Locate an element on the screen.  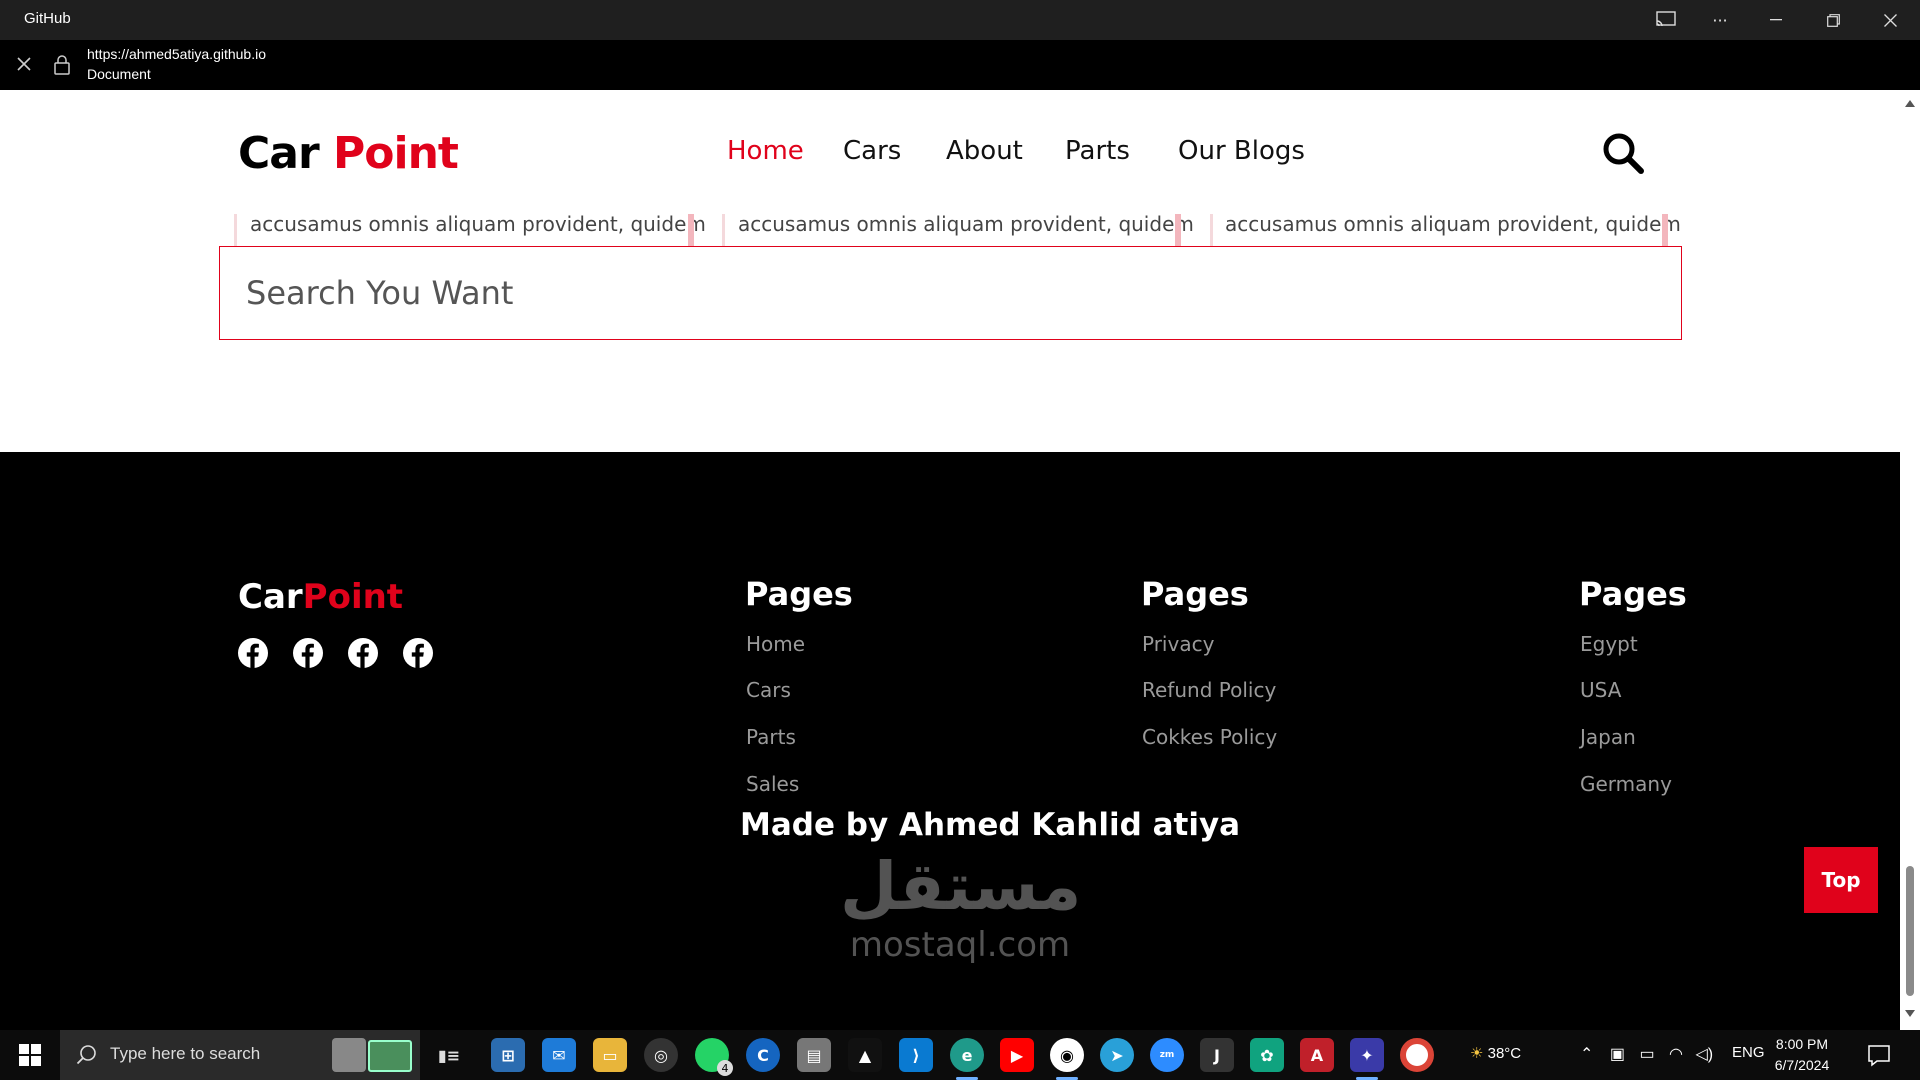
nav-cars: Cars is located at coordinates (872, 151).